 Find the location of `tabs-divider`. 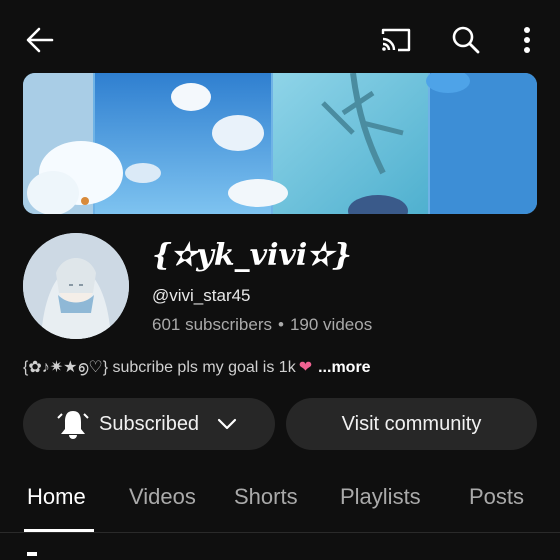

tabs-divider is located at coordinates (280, 532).